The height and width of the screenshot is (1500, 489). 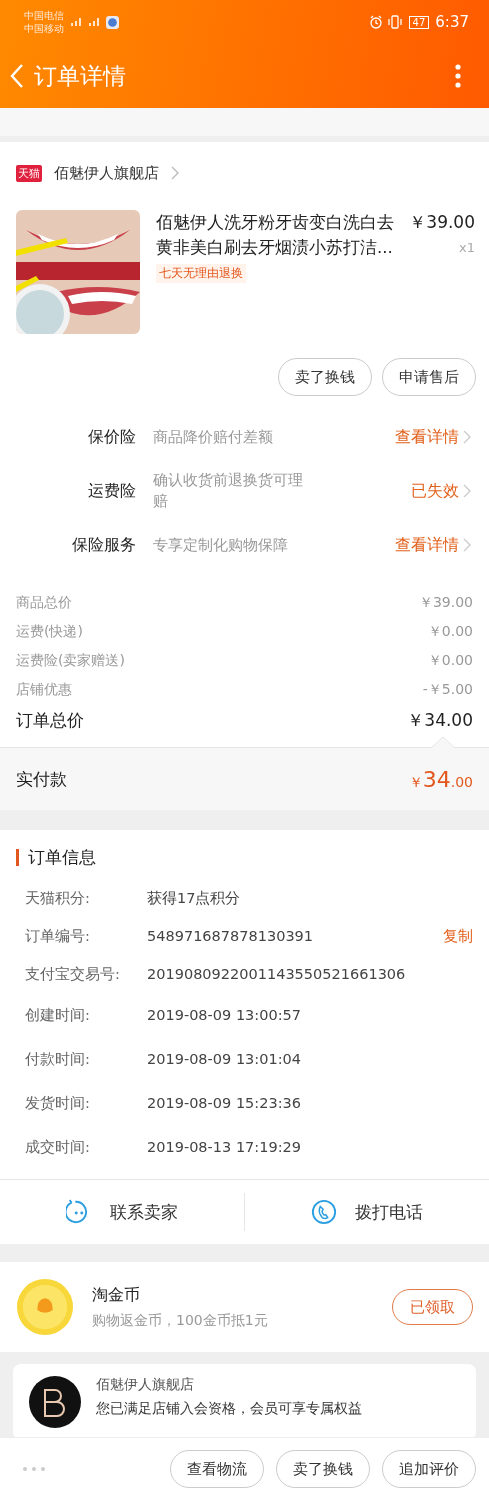 What do you see at coordinates (111, 491) in the screenshot?
I see `service-label: 运费险` at bounding box center [111, 491].